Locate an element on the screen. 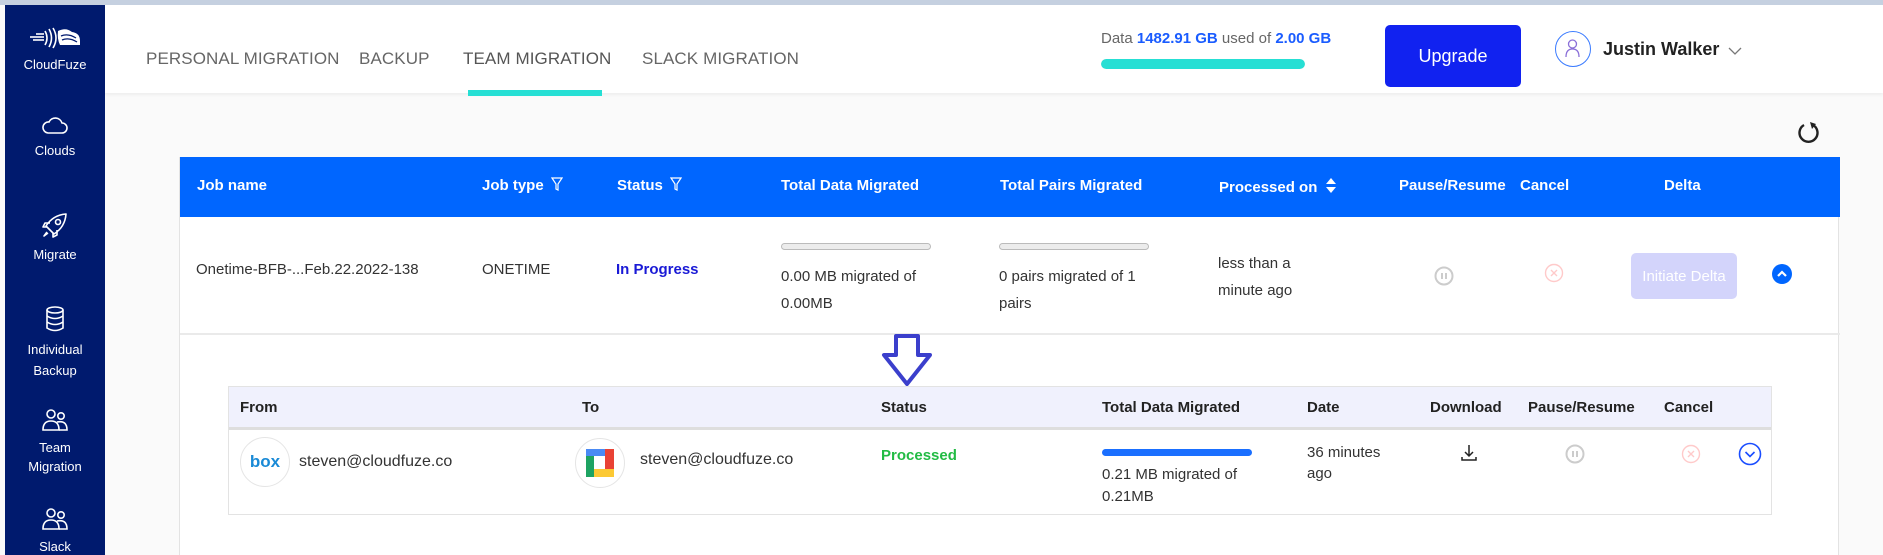 The height and width of the screenshot is (555, 1883). sidebar-item-label: CloudFuze is located at coordinates (55, 64).